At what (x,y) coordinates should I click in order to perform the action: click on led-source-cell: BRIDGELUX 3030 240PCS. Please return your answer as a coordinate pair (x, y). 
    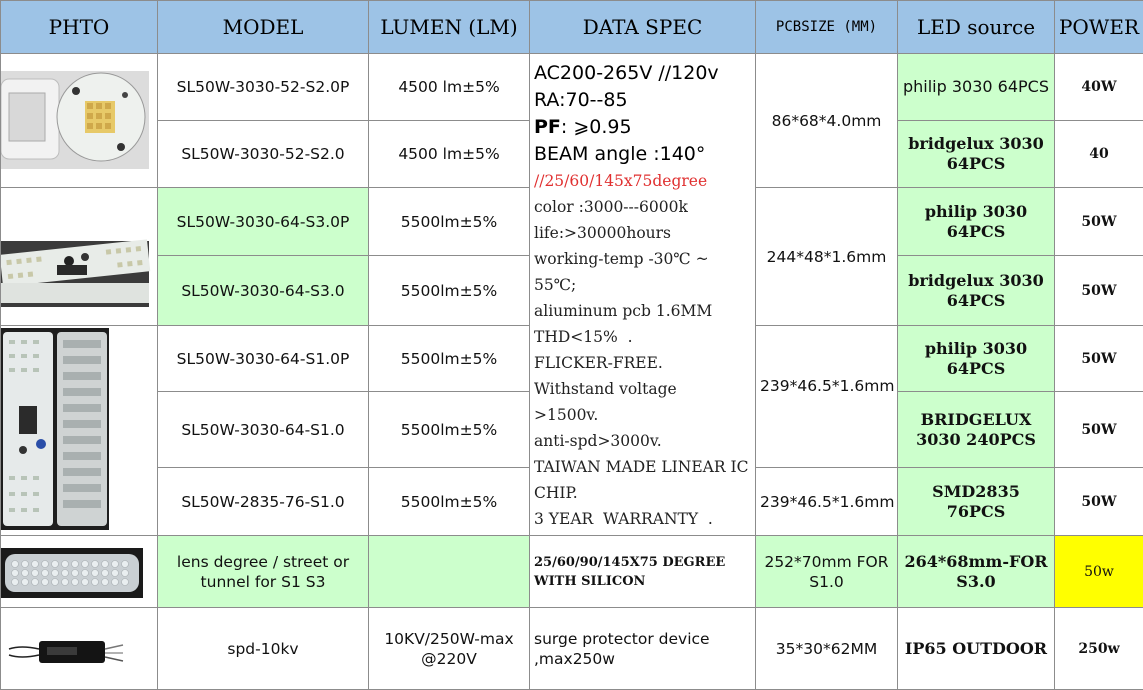
    Looking at the image, I should click on (976, 430).